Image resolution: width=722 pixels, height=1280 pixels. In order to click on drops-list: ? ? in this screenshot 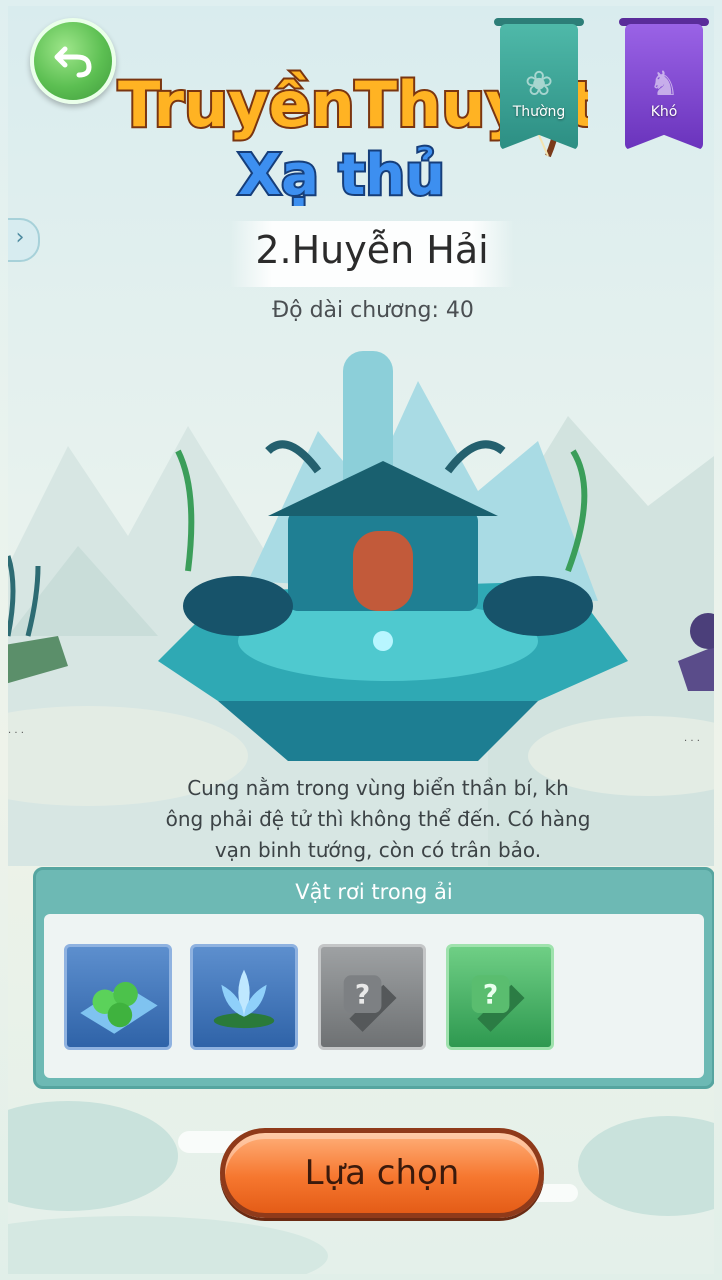, I will do `click(374, 996)`.